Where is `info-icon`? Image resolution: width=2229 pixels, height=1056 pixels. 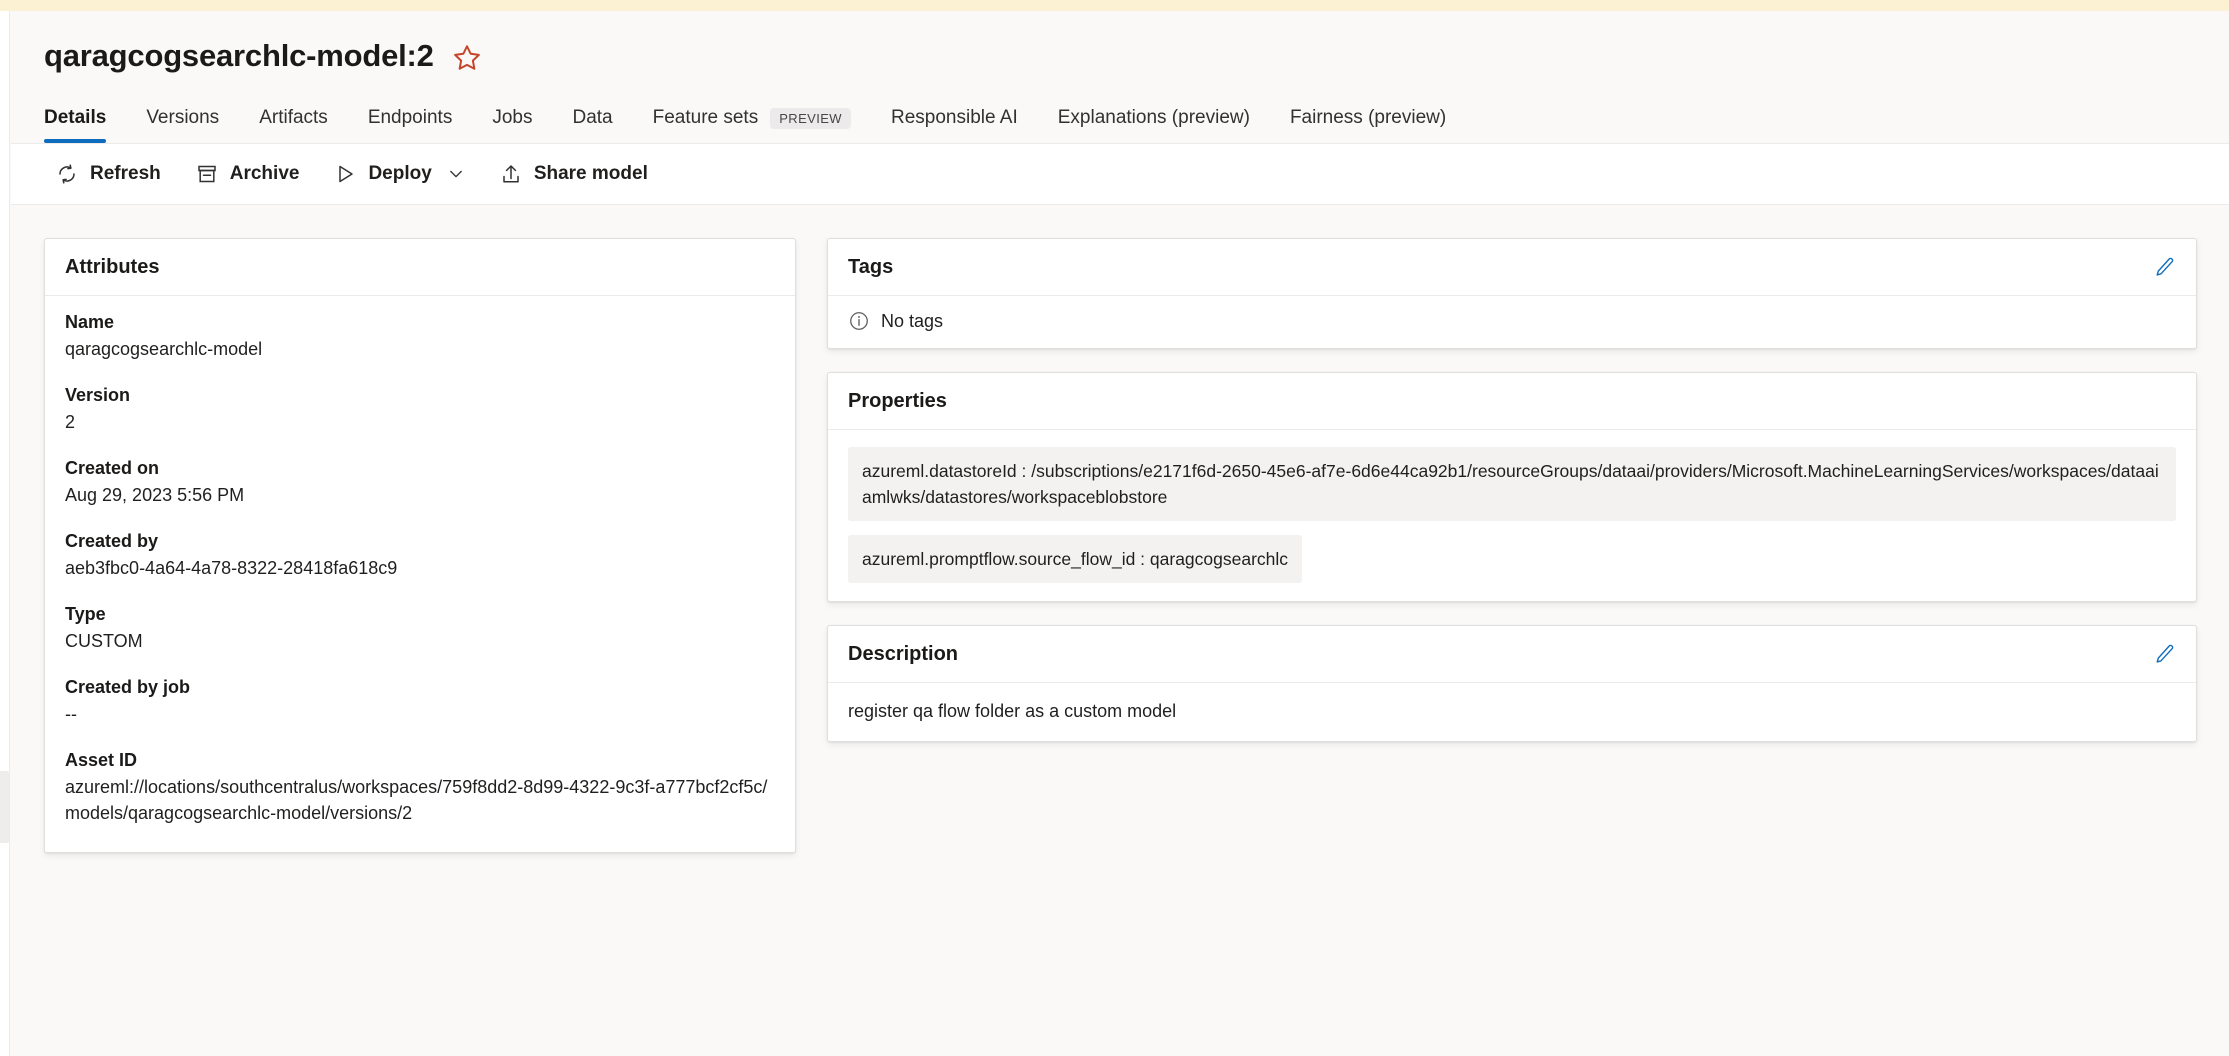 info-icon is located at coordinates (859, 321).